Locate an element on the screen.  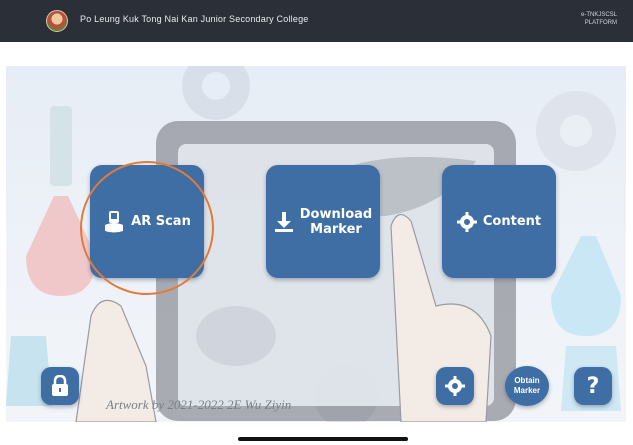
app-code-line2: PLATFORM is located at coordinates (600, 23).